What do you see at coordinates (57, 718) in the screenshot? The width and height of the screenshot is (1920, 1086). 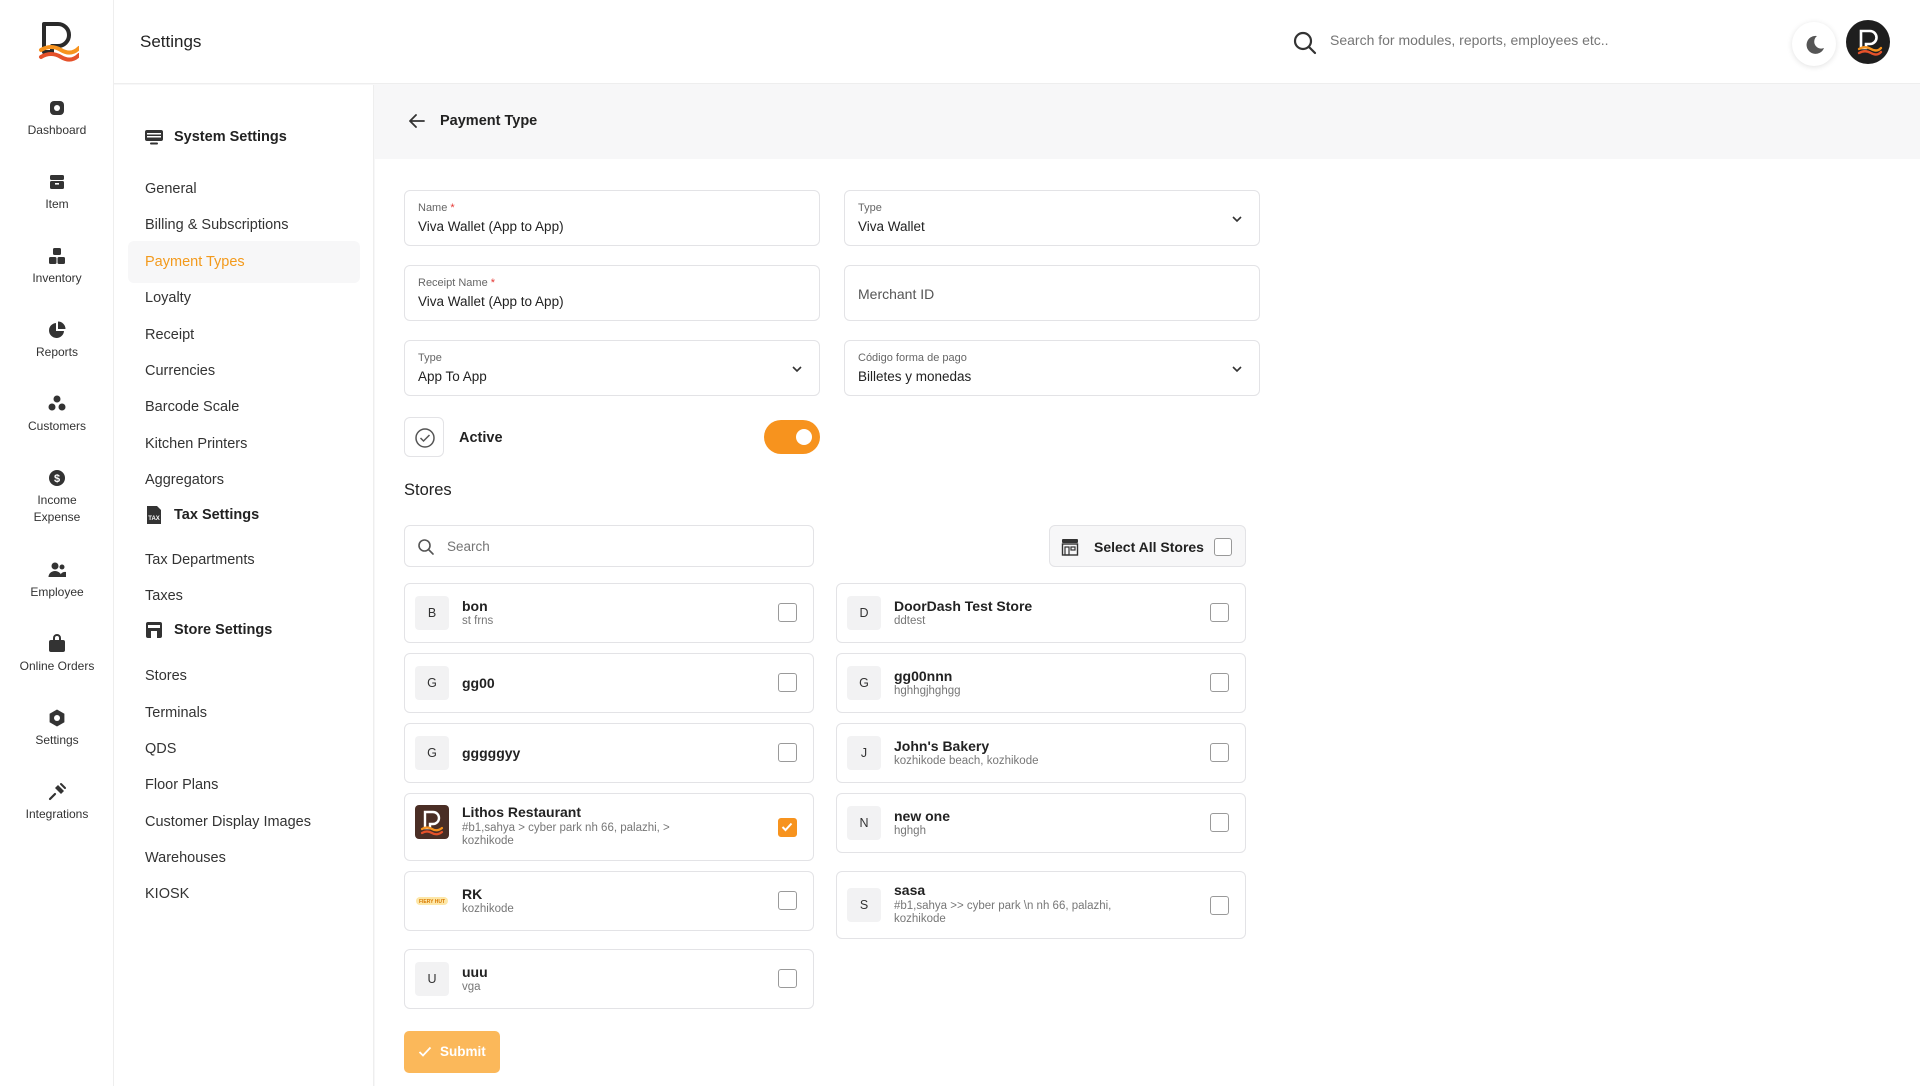 I see `settings-icon` at bounding box center [57, 718].